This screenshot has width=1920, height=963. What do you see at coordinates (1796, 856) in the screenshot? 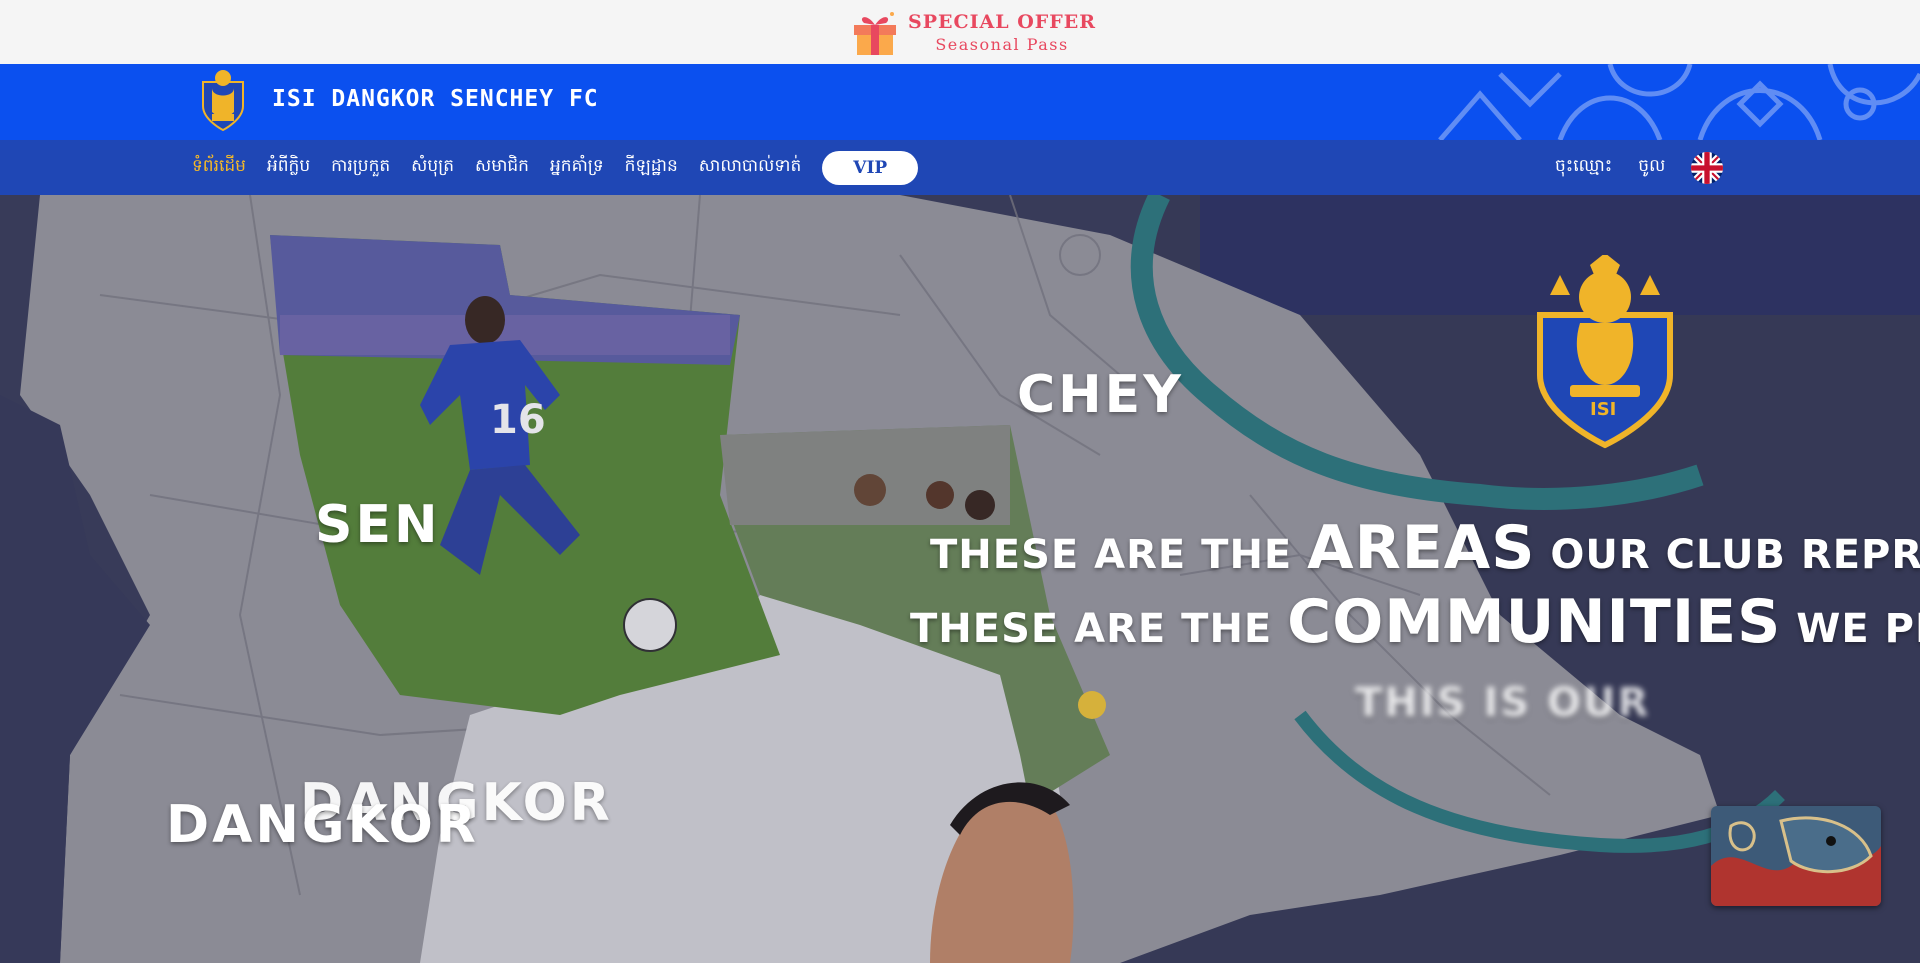
I see `floating-video-thumbnail` at bounding box center [1796, 856].